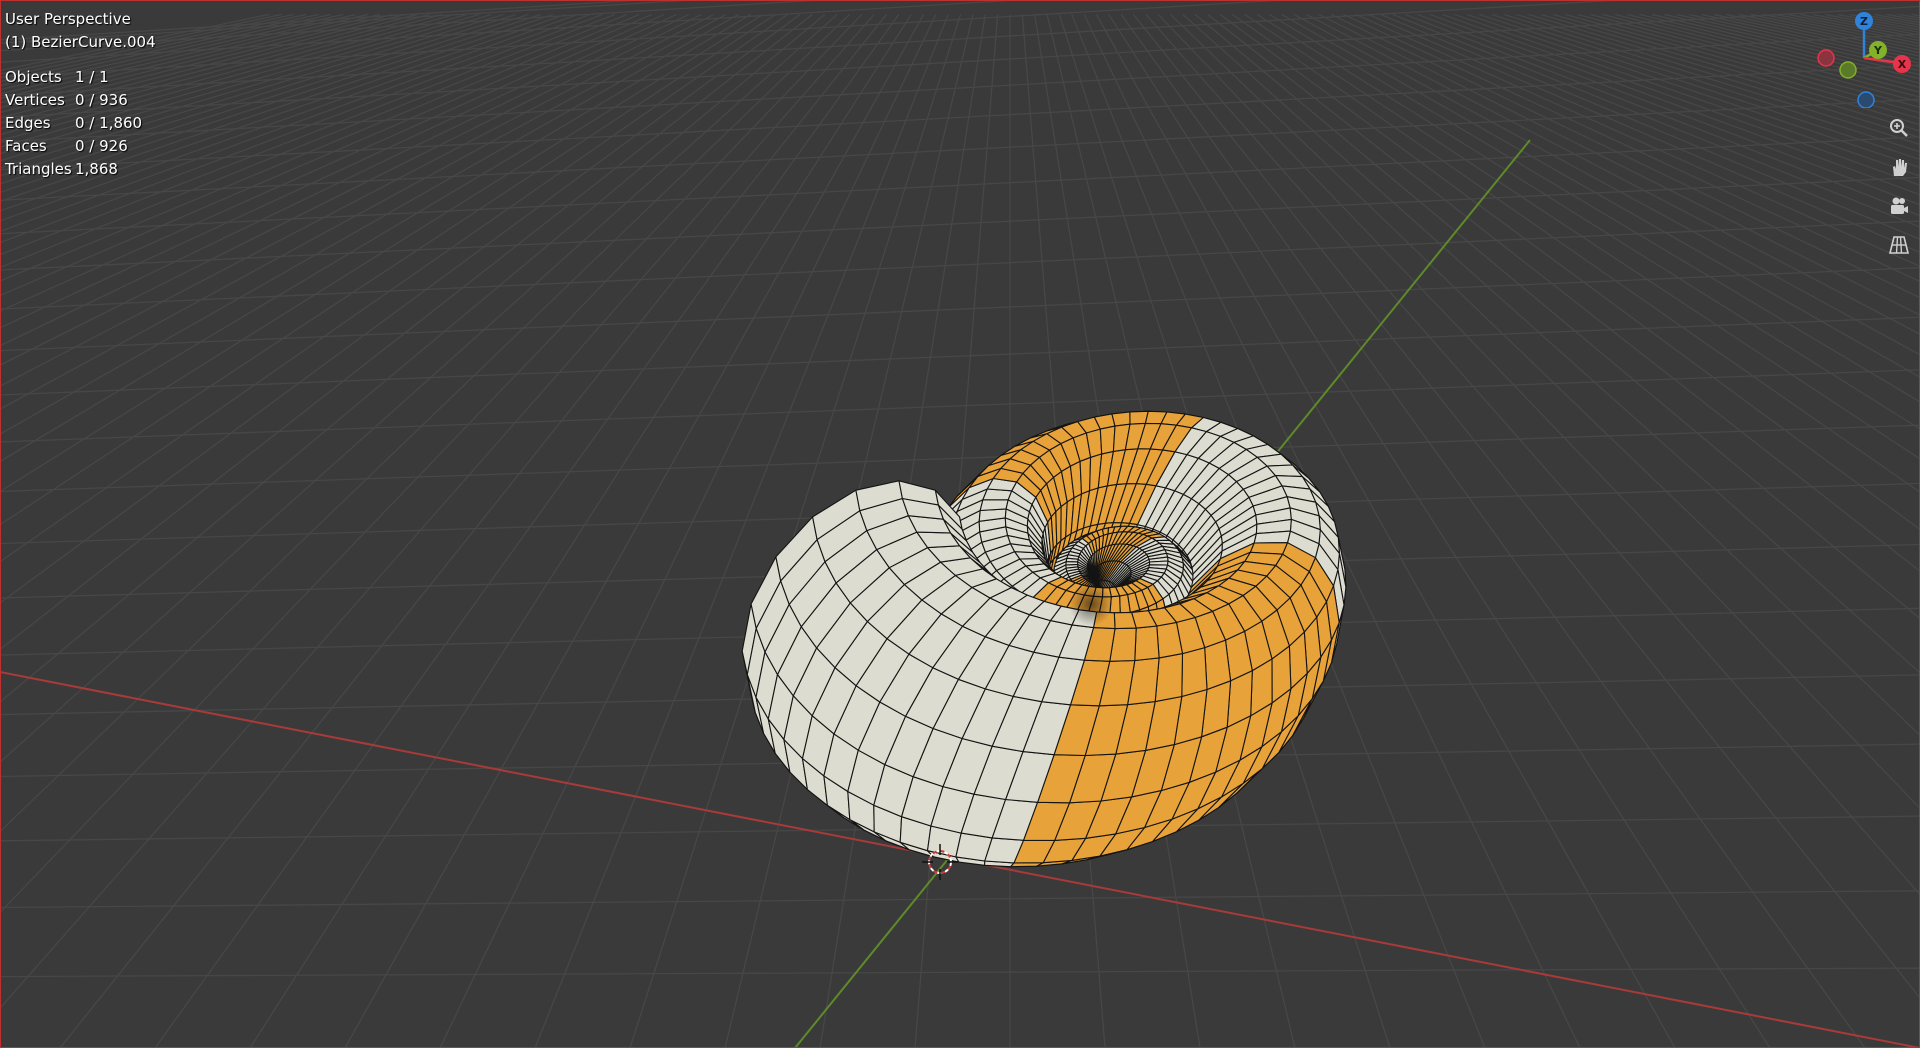 The width and height of the screenshot is (1920, 1048). Describe the element at coordinates (101, 146) in the screenshot. I see `stat-value: 0 / 926` at that location.